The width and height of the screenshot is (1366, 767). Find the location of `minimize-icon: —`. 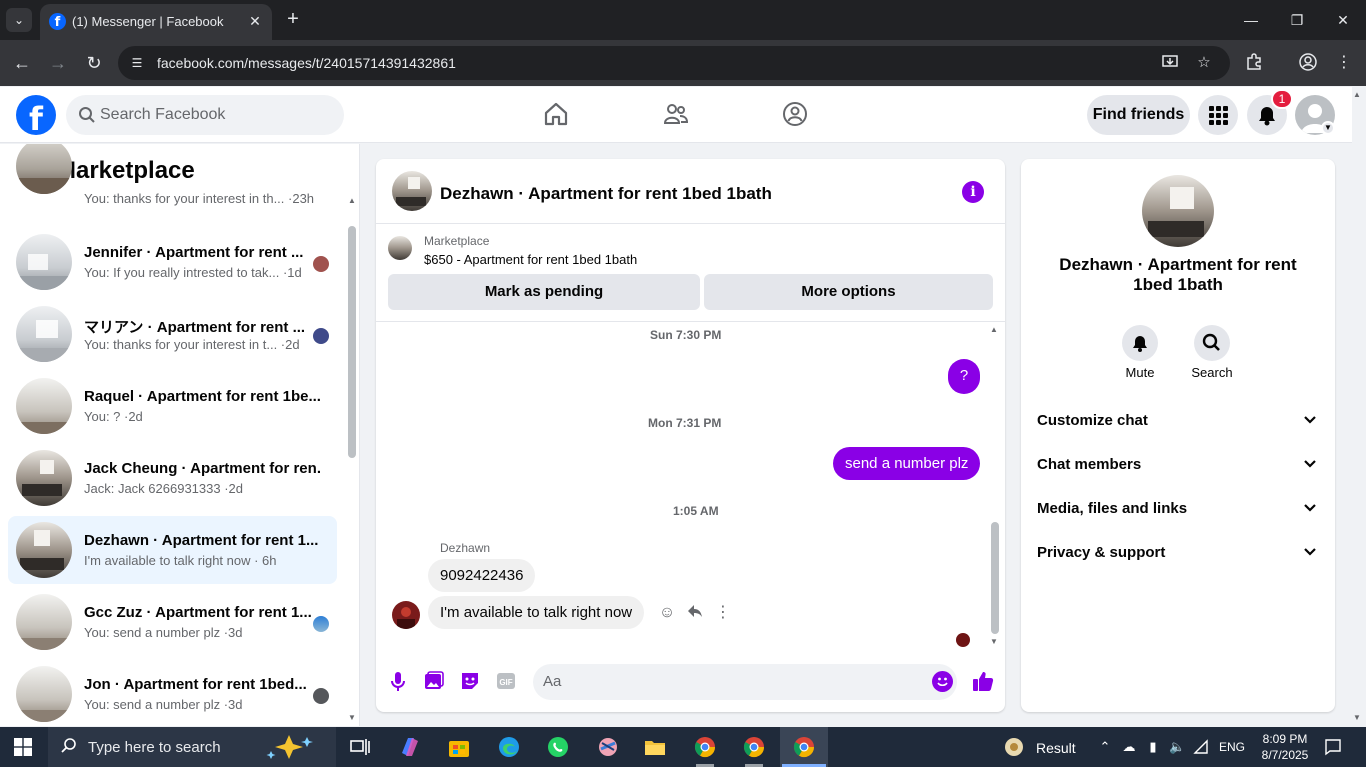

minimize-icon: — is located at coordinates (1251, 20).